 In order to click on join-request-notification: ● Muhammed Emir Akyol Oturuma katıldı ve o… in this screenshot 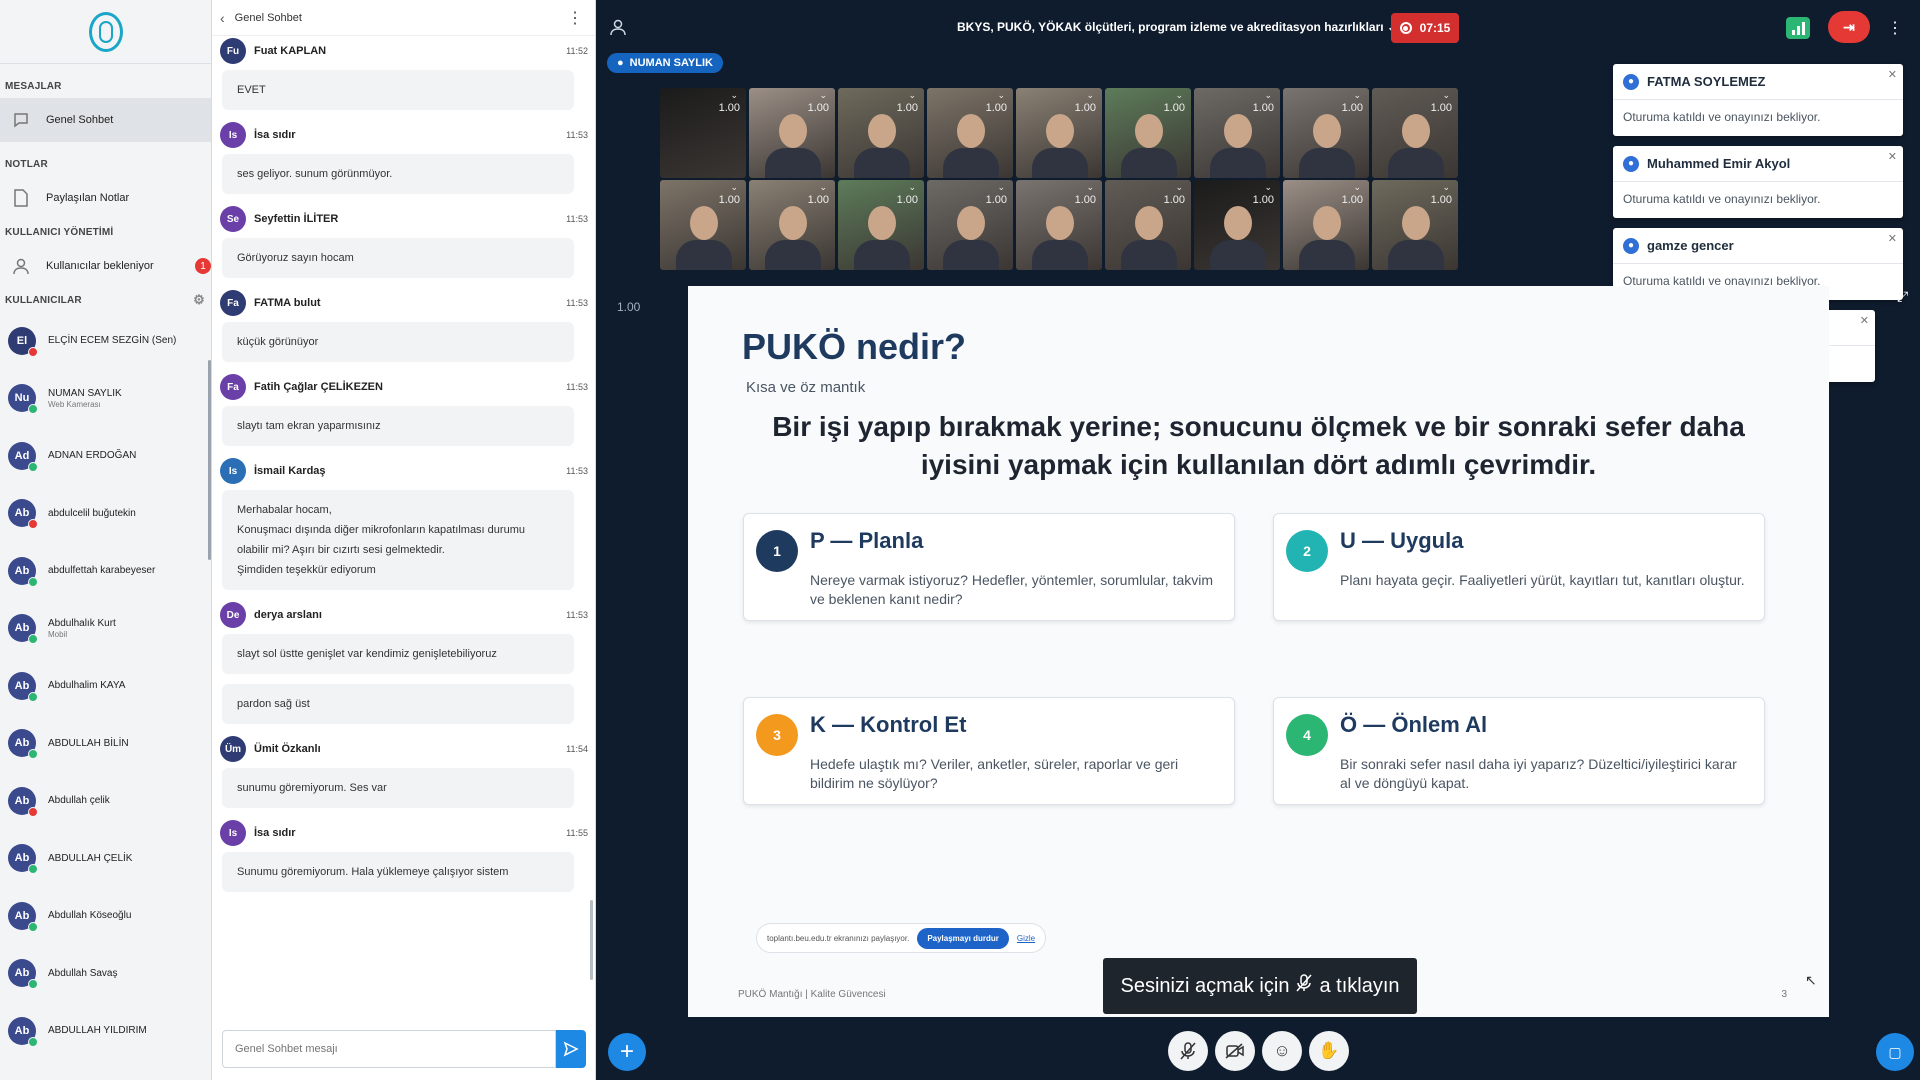, I will do `click(1758, 182)`.